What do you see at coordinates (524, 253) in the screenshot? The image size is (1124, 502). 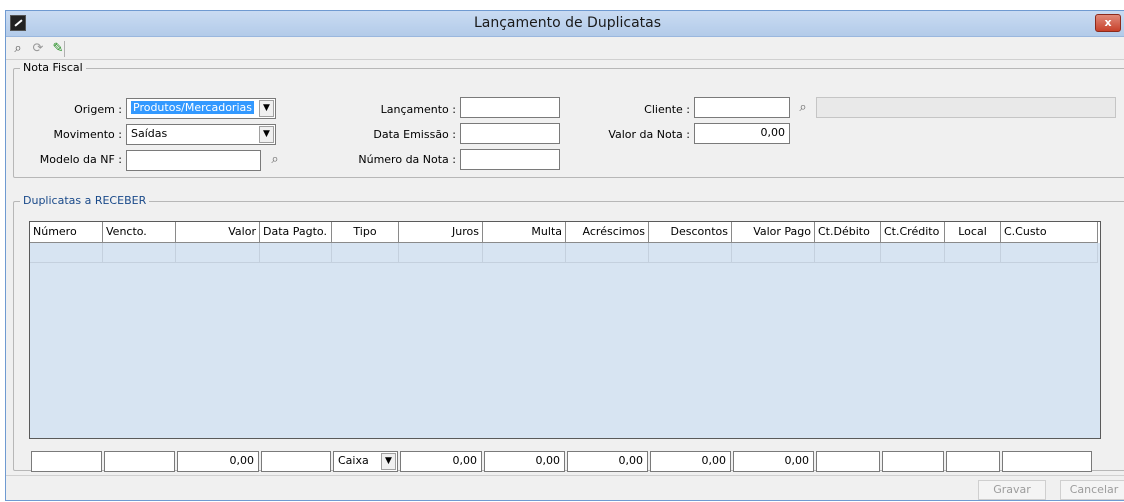 I see `cell-multa` at bounding box center [524, 253].